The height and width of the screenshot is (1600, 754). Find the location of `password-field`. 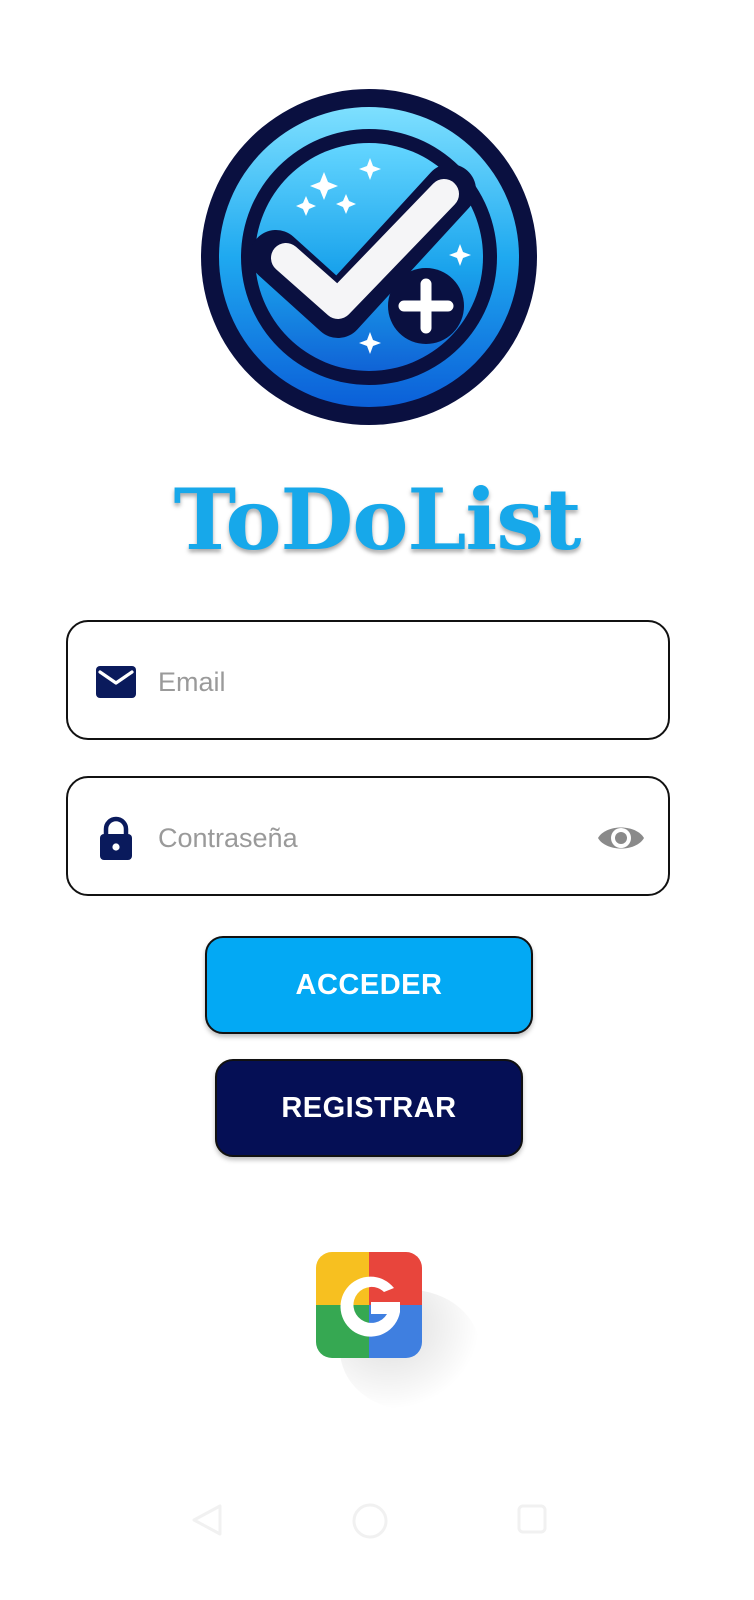

password-field is located at coordinates (368, 836).